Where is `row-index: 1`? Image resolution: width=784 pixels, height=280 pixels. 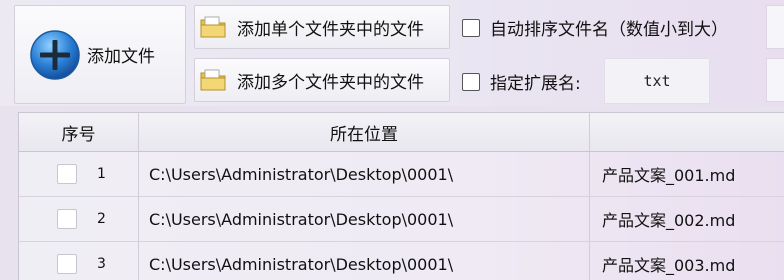 row-index: 1 is located at coordinates (101, 174).